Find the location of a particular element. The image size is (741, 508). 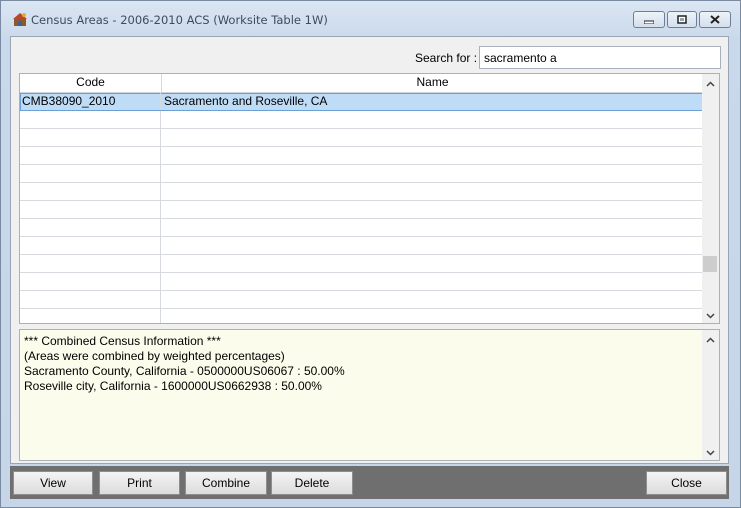

scroll-thumb is located at coordinates (710, 264).